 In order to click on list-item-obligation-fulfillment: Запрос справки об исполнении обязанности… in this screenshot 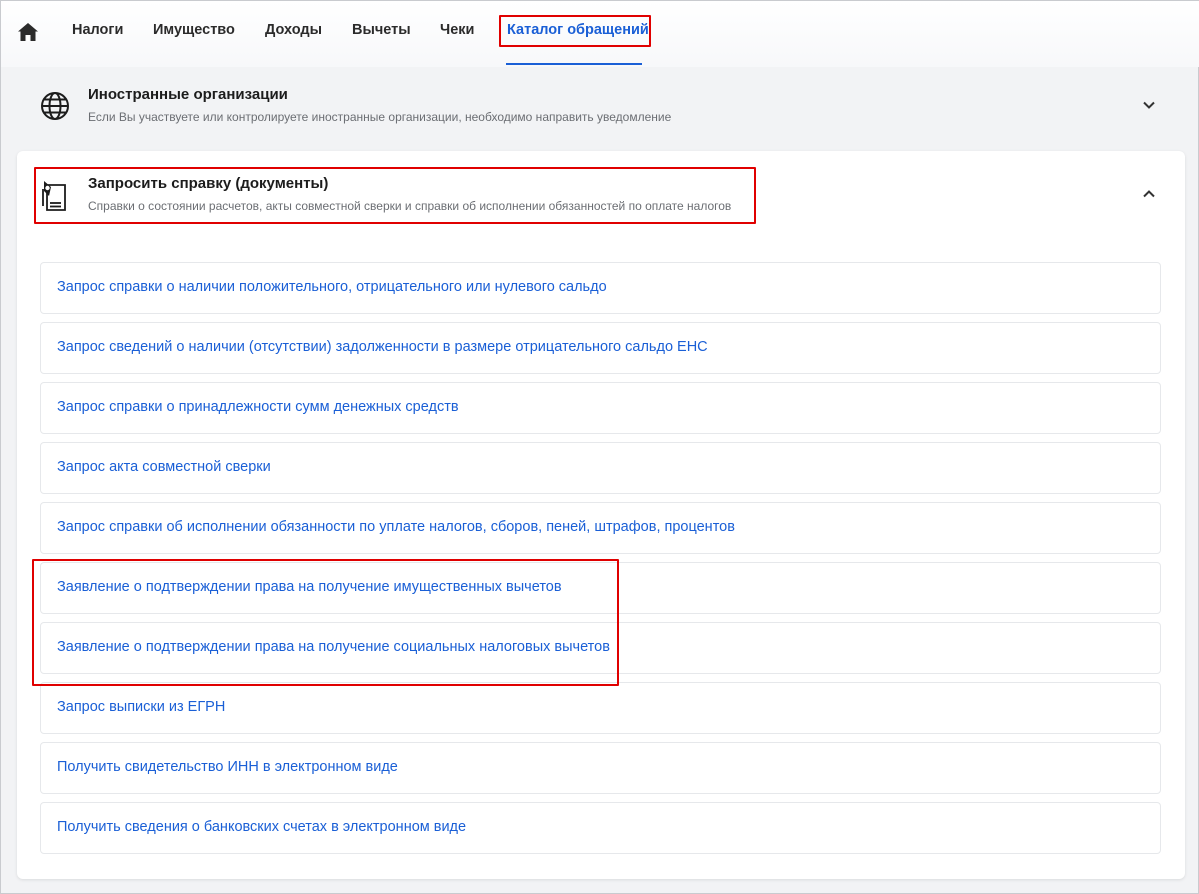, I will do `click(600, 528)`.